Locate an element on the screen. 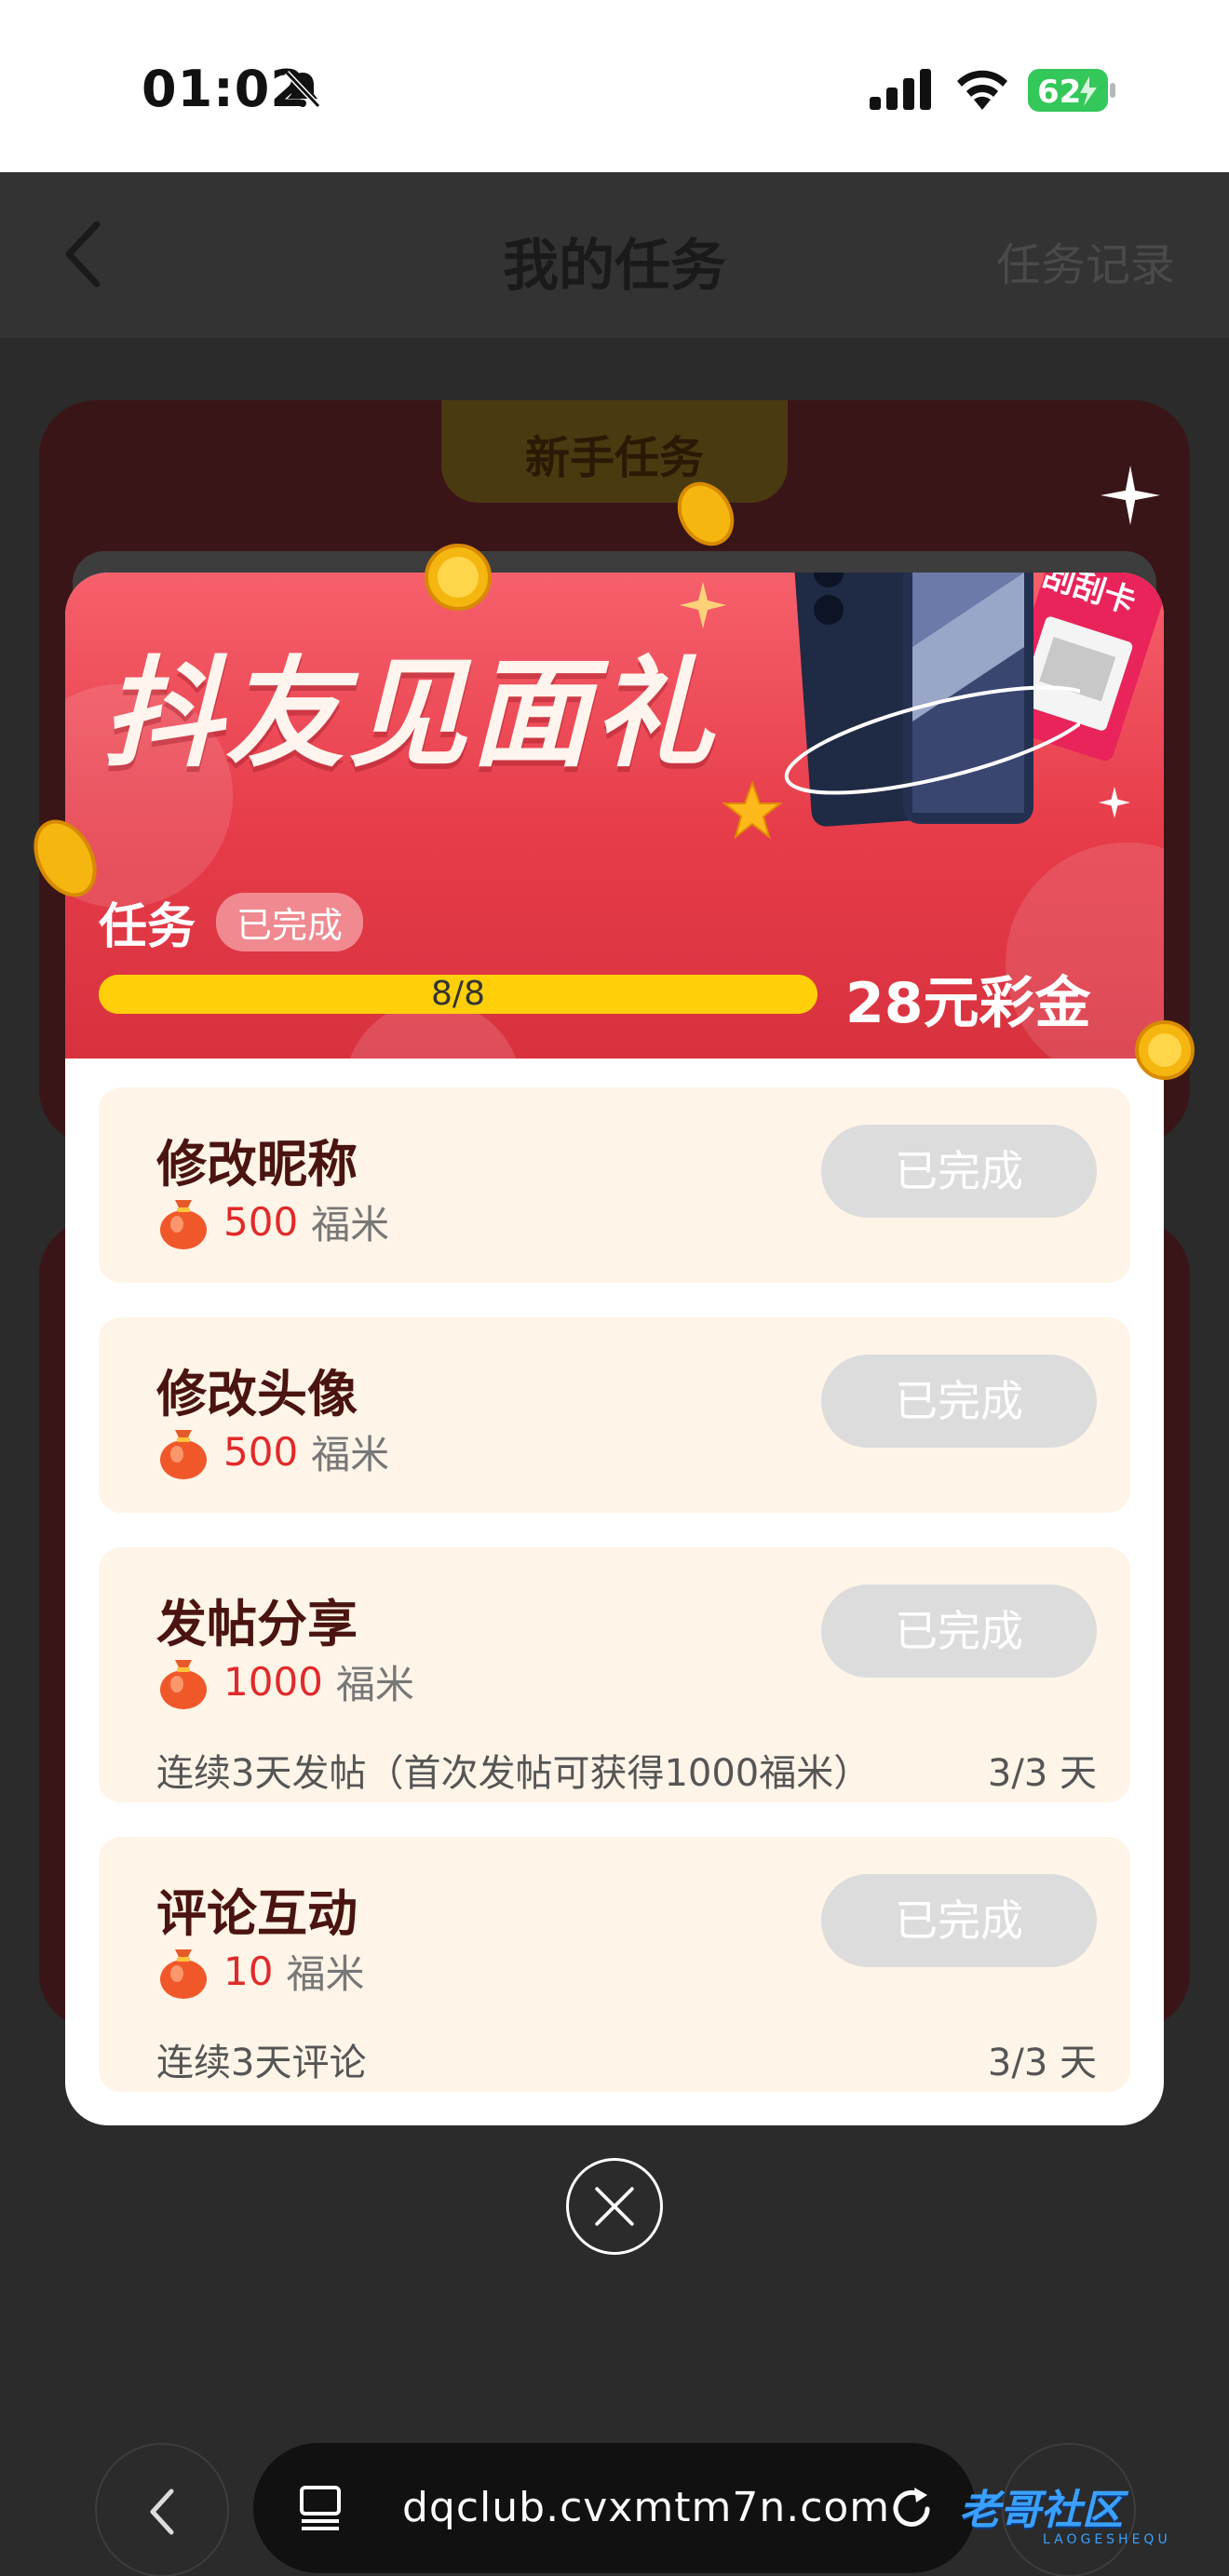 The height and width of the screenshot is (2576, 1229). nav-bar: 我的任务 任务记录 is located at coordinates (614, 255).